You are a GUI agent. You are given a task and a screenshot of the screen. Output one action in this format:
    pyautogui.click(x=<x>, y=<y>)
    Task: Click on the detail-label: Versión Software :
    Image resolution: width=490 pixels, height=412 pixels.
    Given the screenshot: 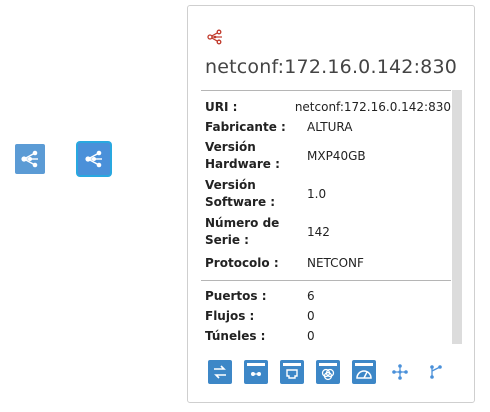 What is the action you would take?
    pyautogui.click(x=240, y=193)
    